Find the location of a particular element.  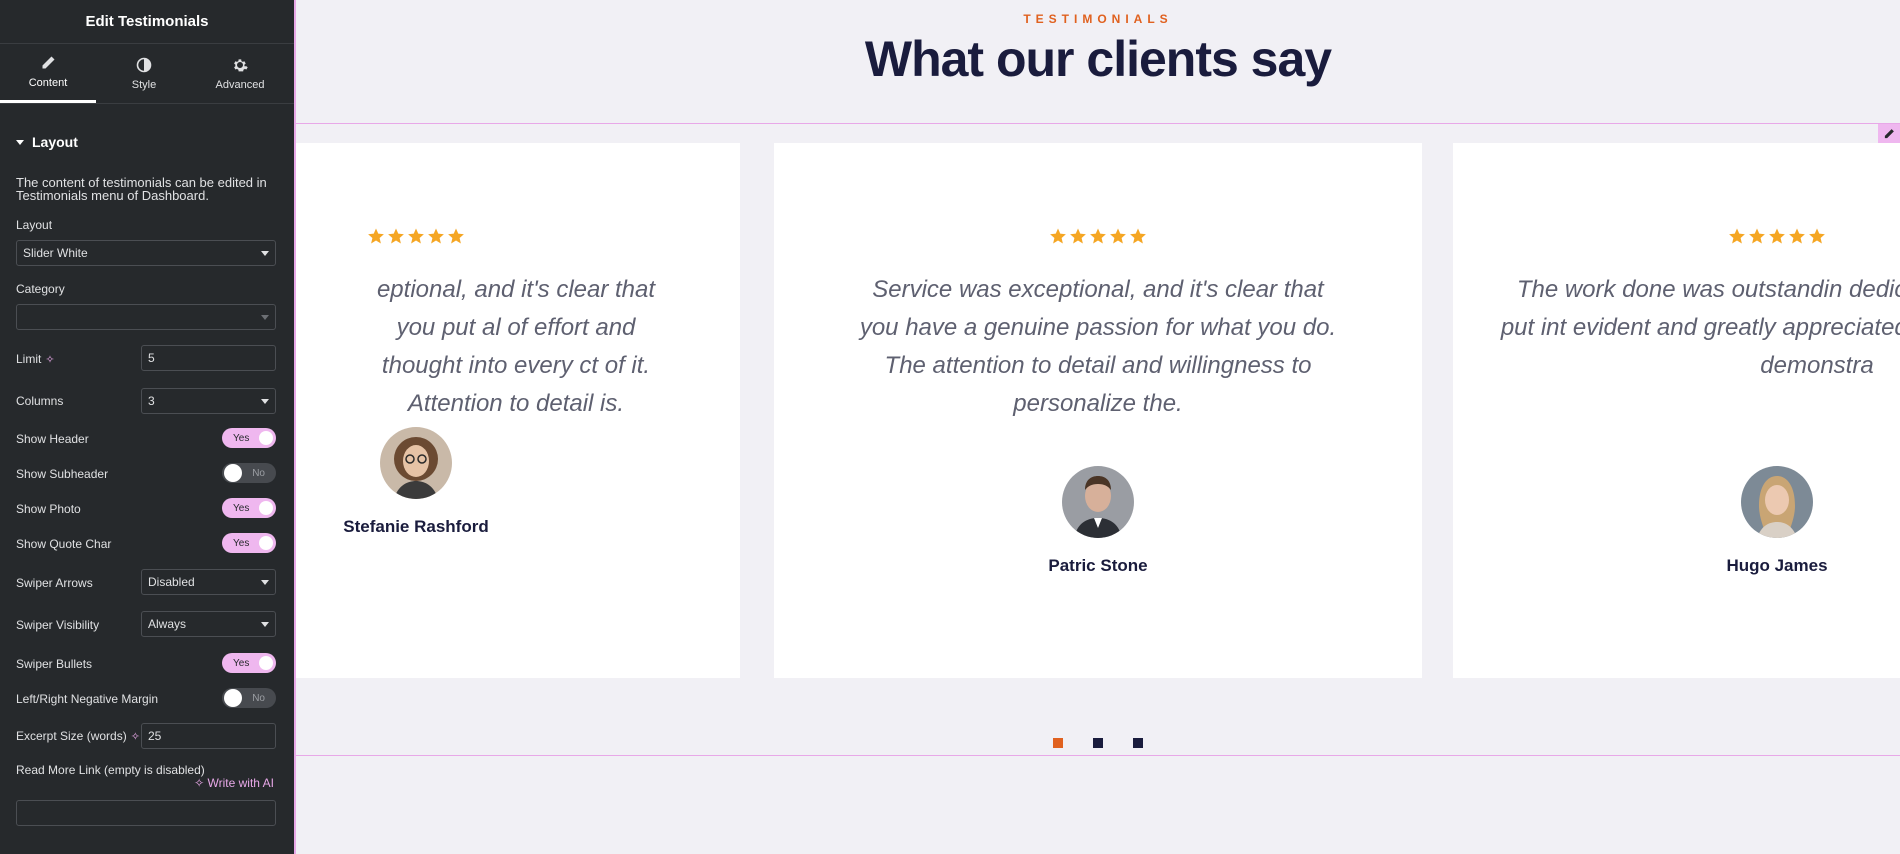

show-subheader-label: Show Subheader is located at coordinates (62, 474).